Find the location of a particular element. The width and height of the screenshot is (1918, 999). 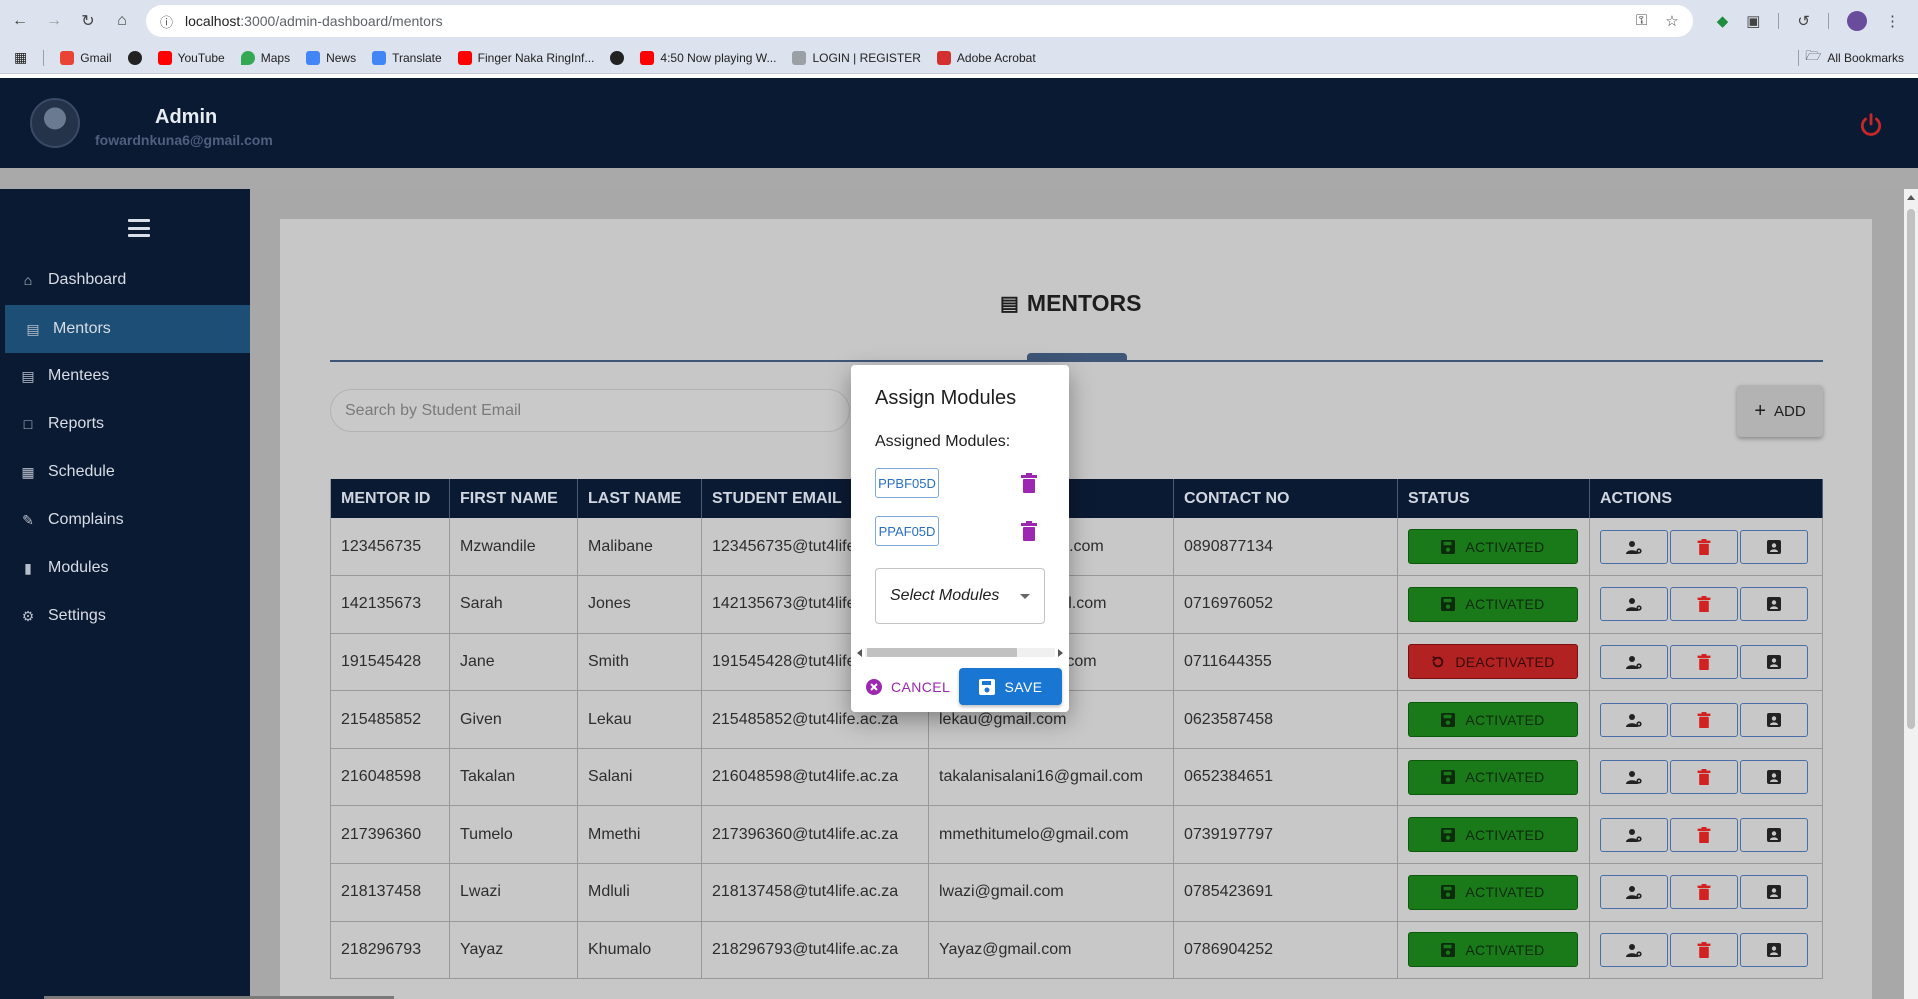

reload-icon: ↻ is located at coordinates (88, 21).